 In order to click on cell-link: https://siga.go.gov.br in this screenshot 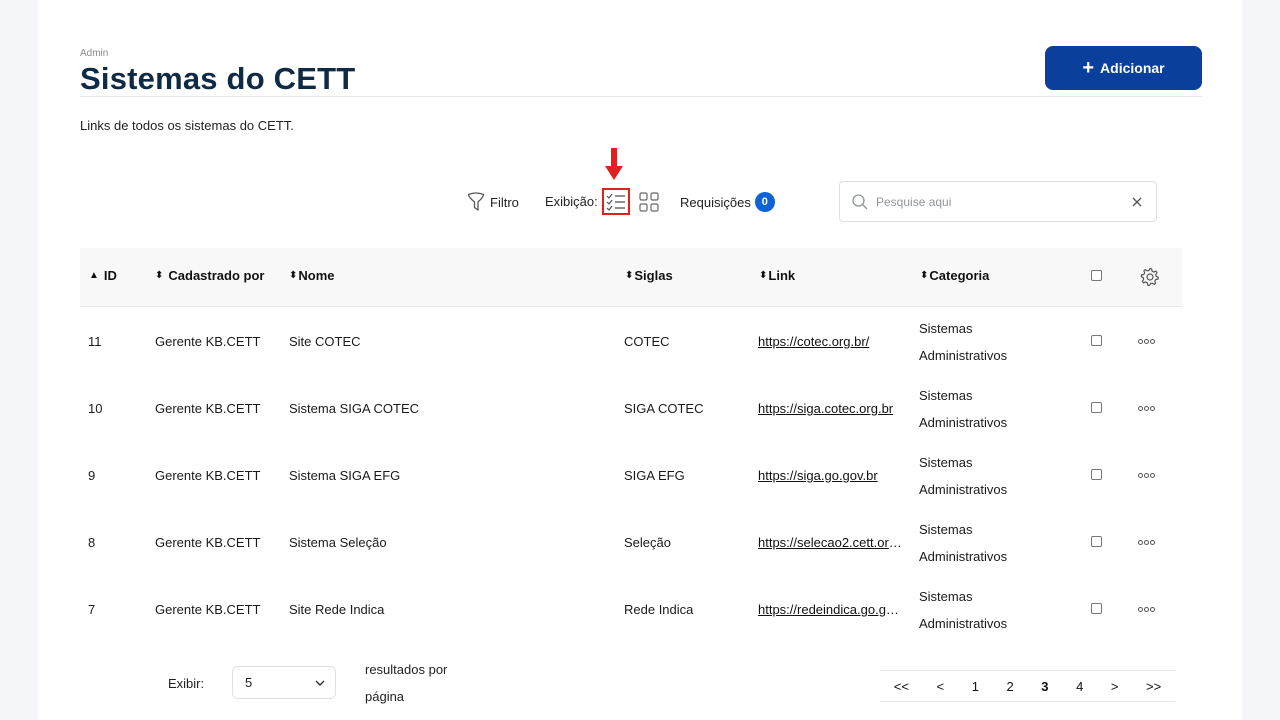, I will do `click(831, 475)`.